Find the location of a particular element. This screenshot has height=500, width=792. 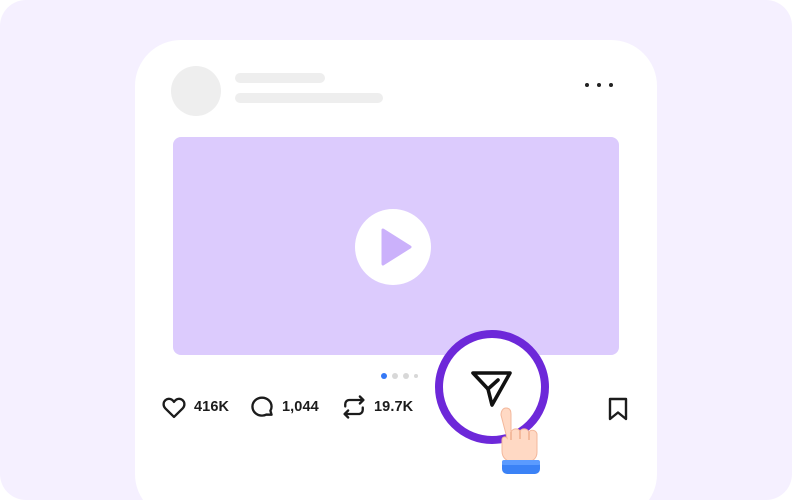

repost-button: 19.7K is located at coordinates (376, 407).